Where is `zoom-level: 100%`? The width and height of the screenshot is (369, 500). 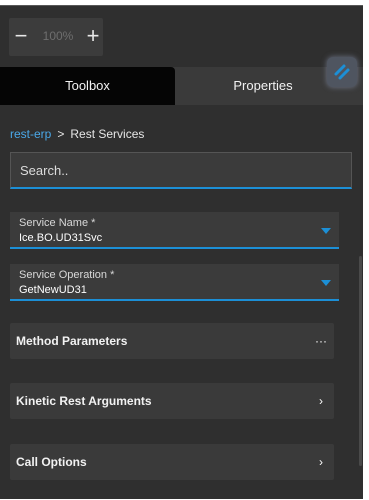 zoom-level: 100% is located at coordinates (58, 36).